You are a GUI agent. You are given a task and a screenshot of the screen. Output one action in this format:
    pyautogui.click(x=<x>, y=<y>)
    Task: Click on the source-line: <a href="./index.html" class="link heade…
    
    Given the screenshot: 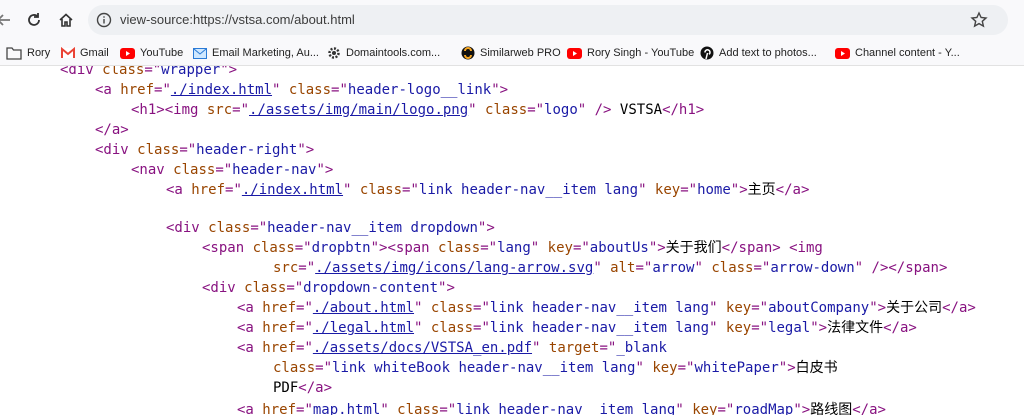 What is the action you would take?
    pyautogui.click(x=488, y=190)
    